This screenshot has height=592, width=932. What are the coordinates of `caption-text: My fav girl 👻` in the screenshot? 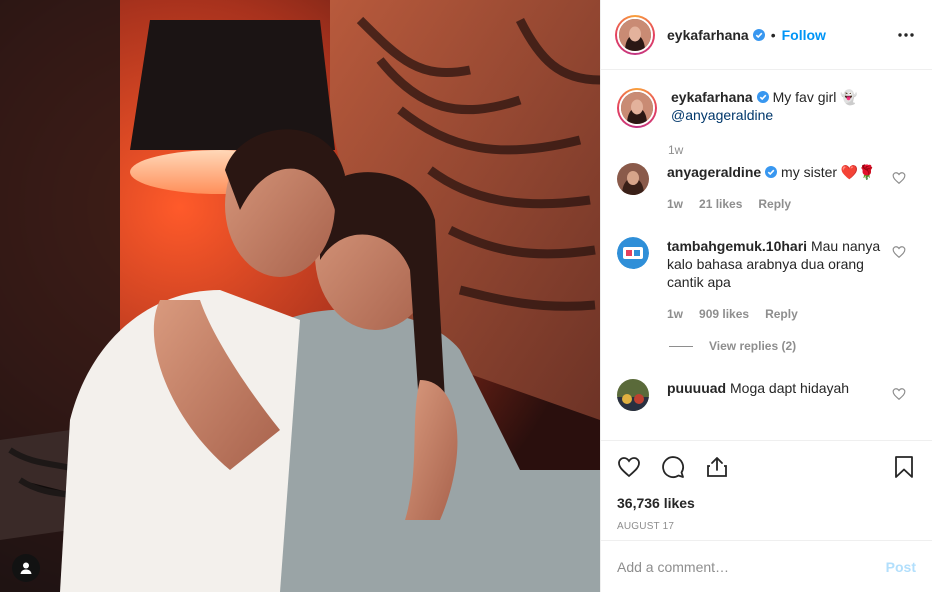 It's located at (815, 97).